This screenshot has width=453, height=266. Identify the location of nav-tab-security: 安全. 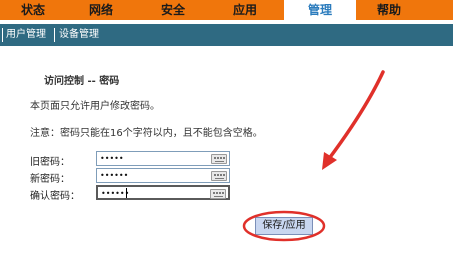
(173, 10).